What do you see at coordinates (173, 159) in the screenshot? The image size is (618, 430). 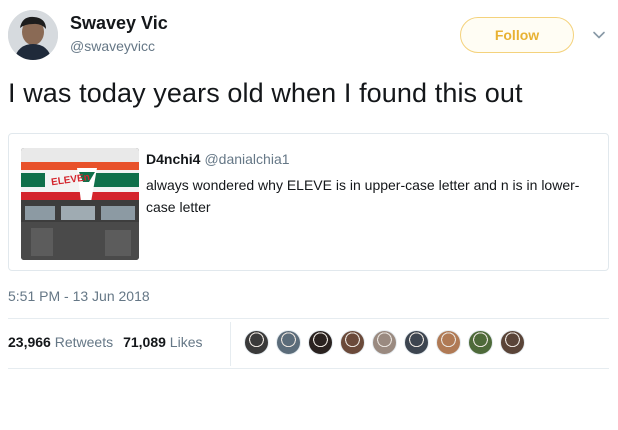 I see `quoted-author-name: D4nchi4` at bounding box center [173, 159].